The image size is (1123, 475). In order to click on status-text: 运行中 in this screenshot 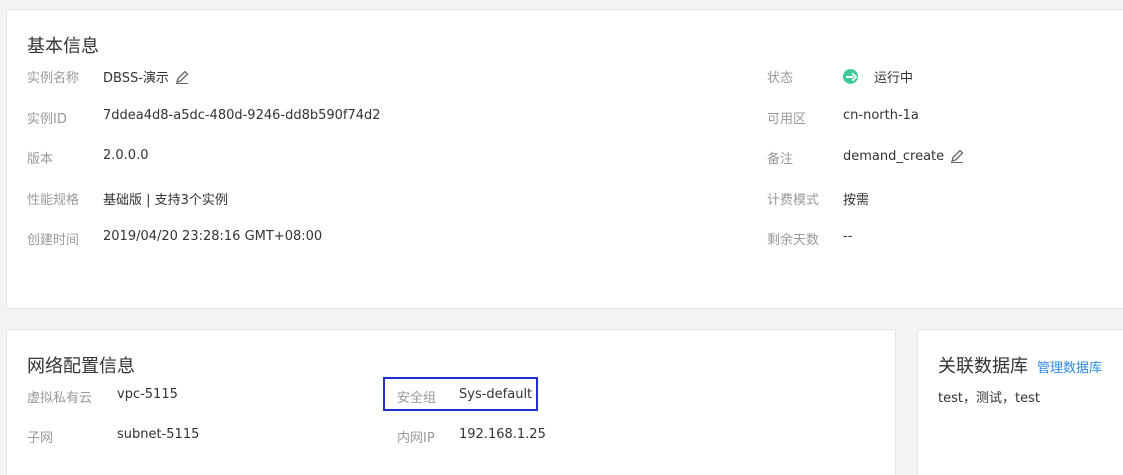, I will do `click(894, 78)`.